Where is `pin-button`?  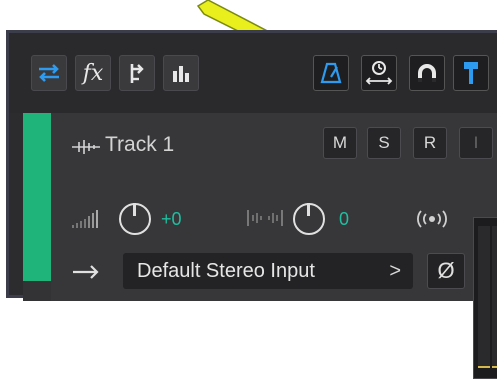 pin-button is located at coordinates (471, 73).